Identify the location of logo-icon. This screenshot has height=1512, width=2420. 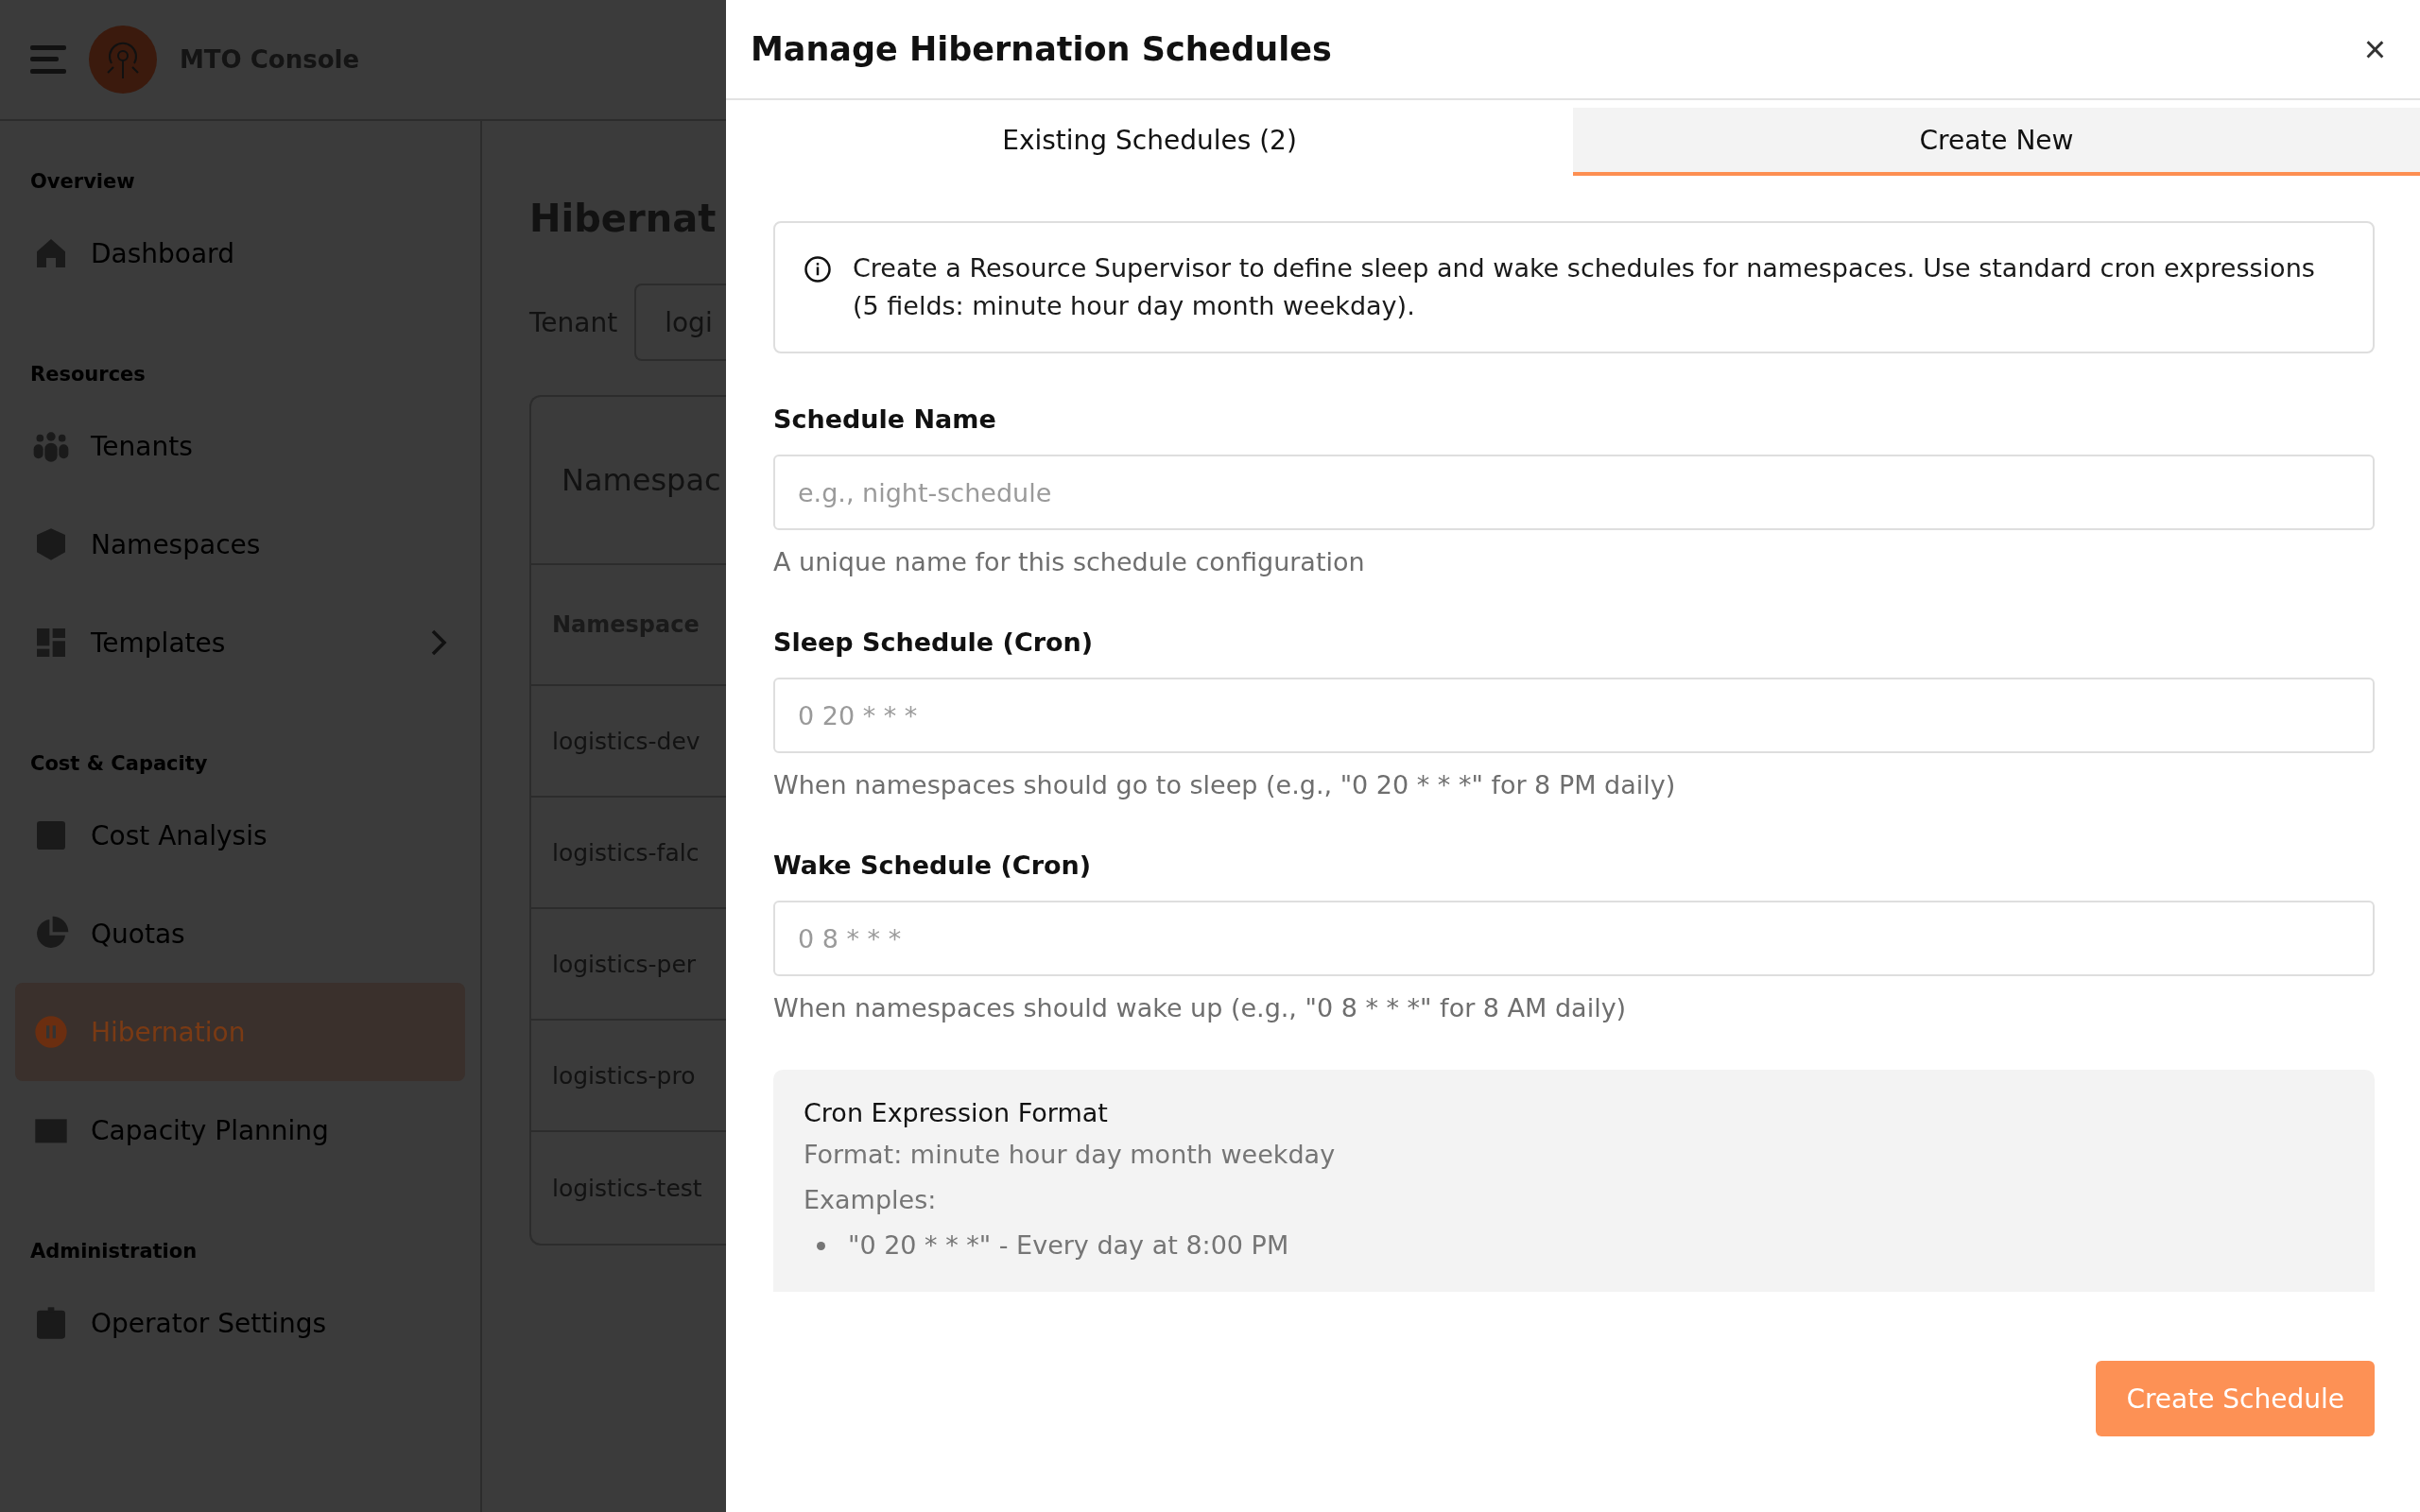
(123, 60).